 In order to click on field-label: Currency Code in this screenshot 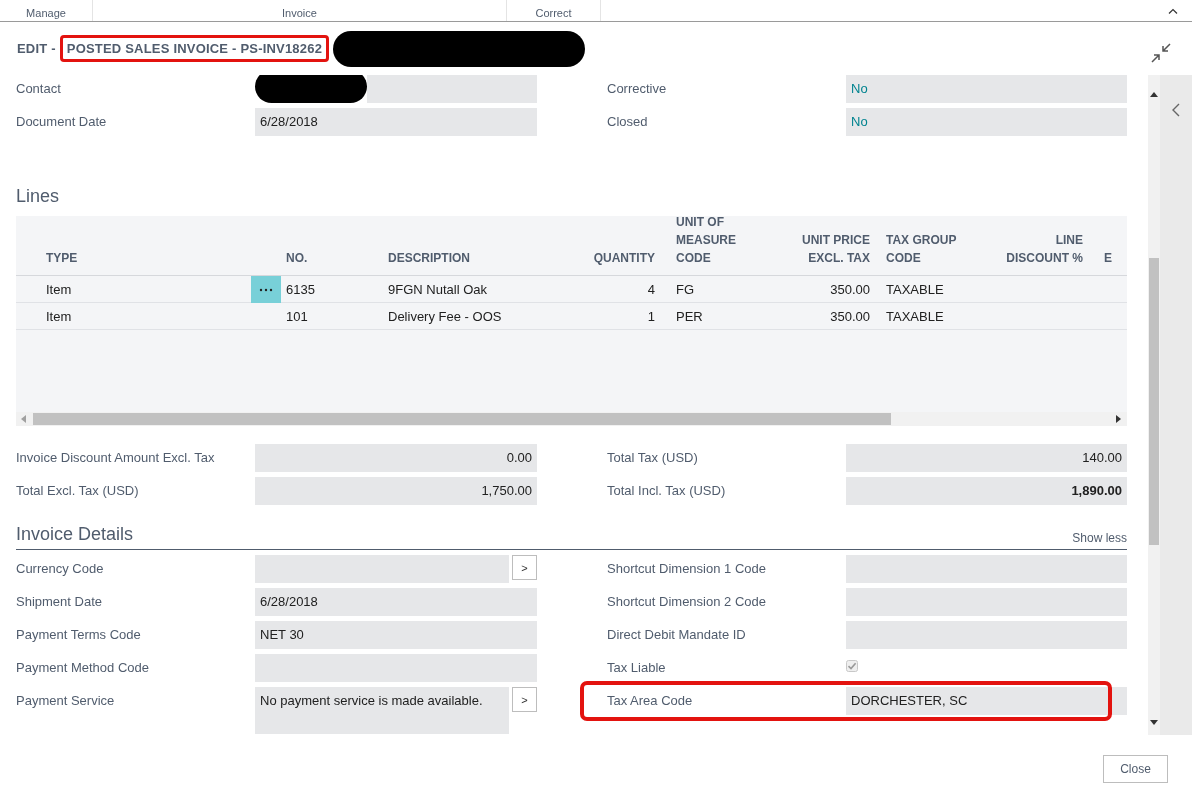, I will do `click(60, 569)`.